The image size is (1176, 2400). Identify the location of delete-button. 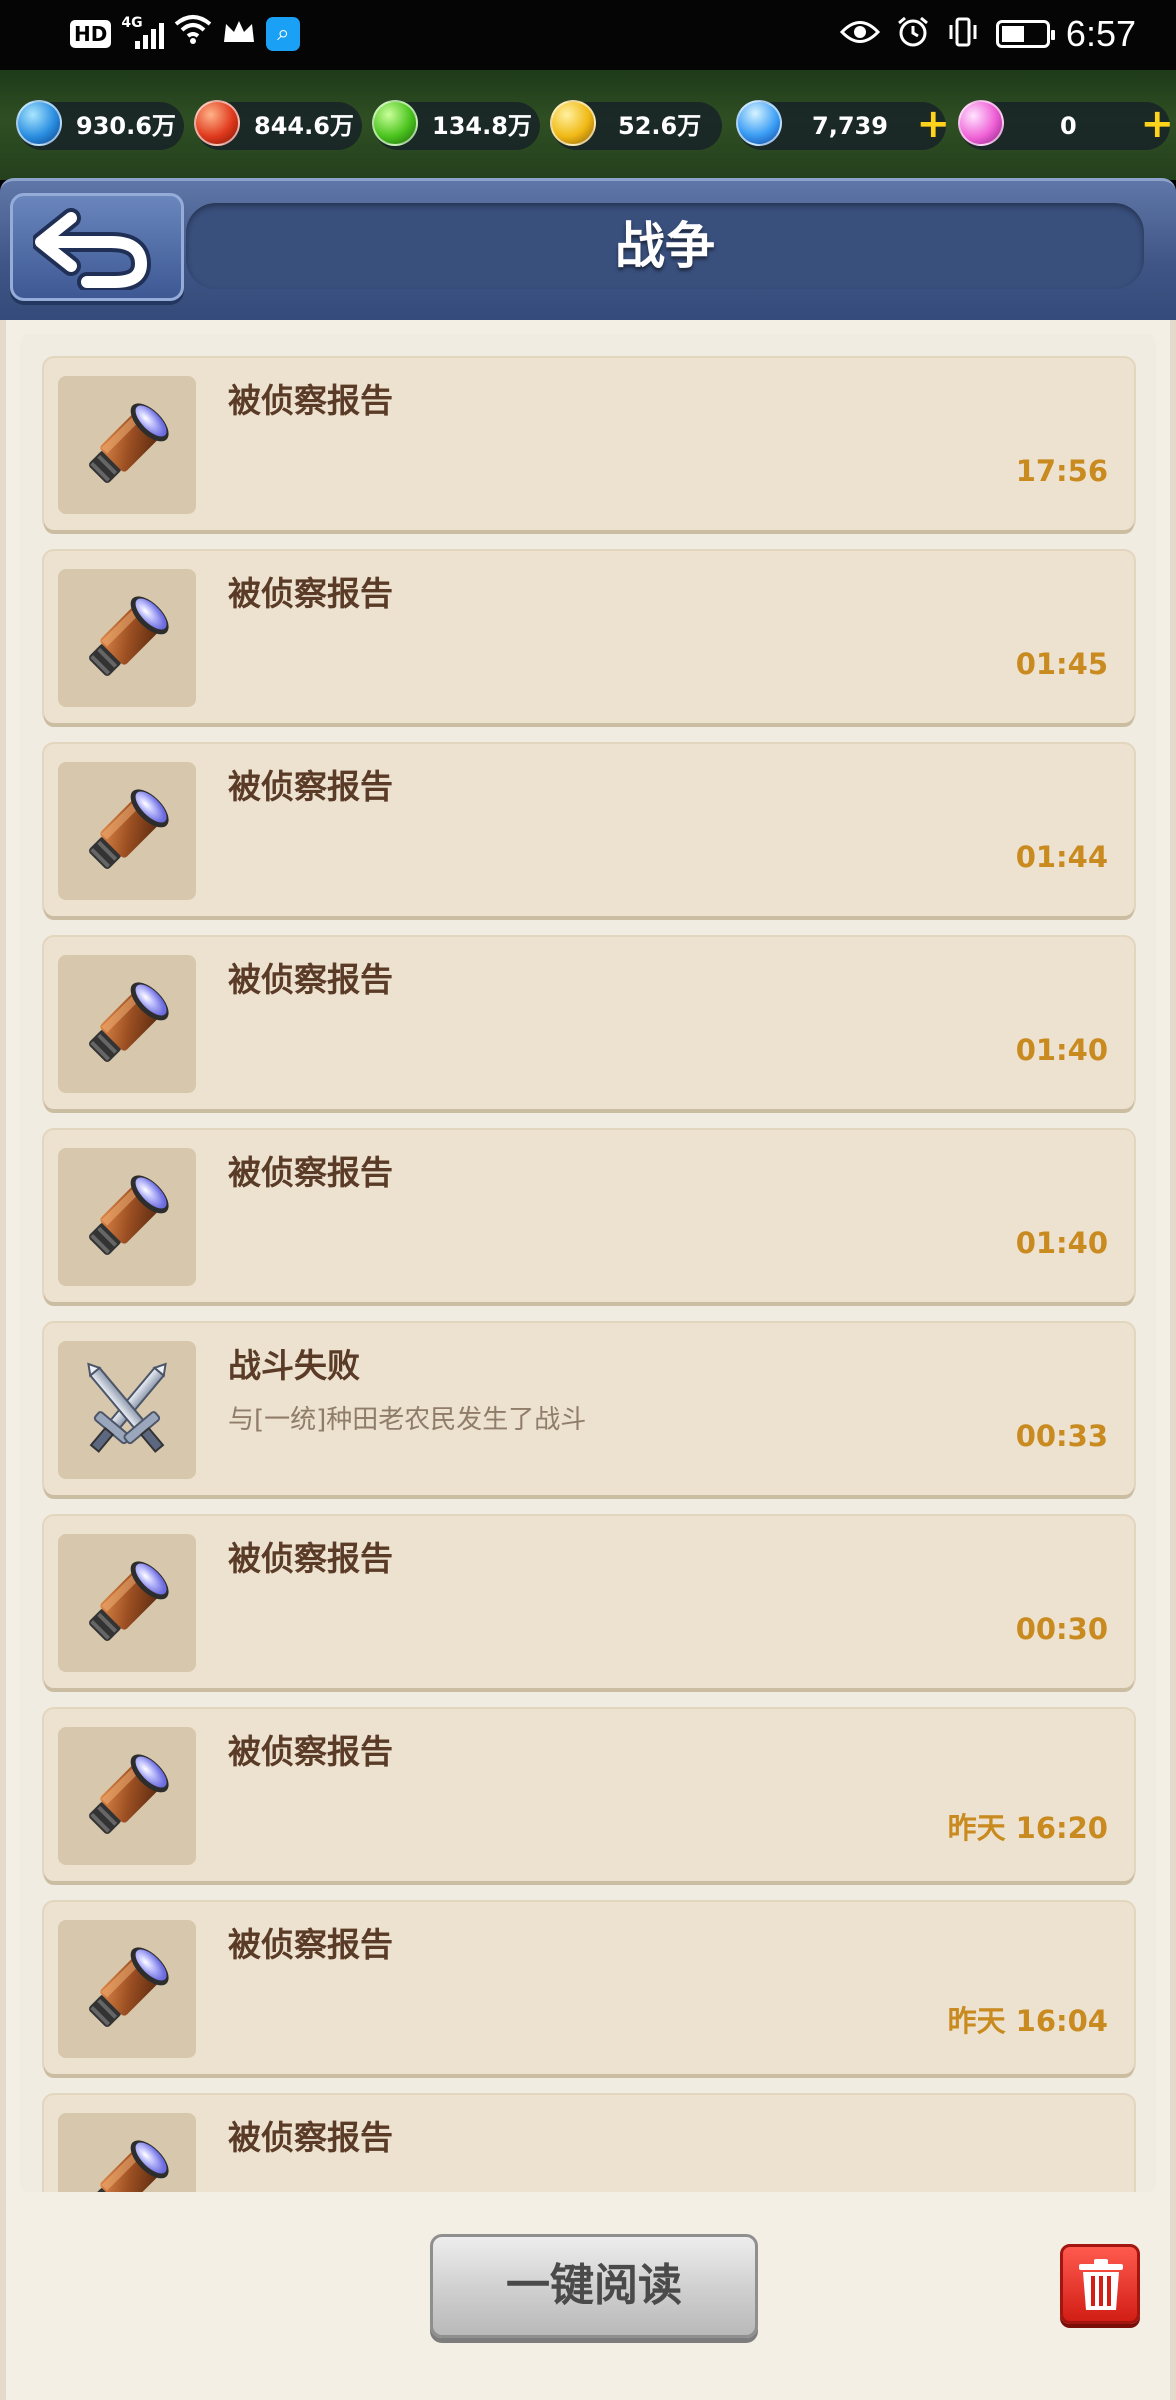
(1100, 2284).